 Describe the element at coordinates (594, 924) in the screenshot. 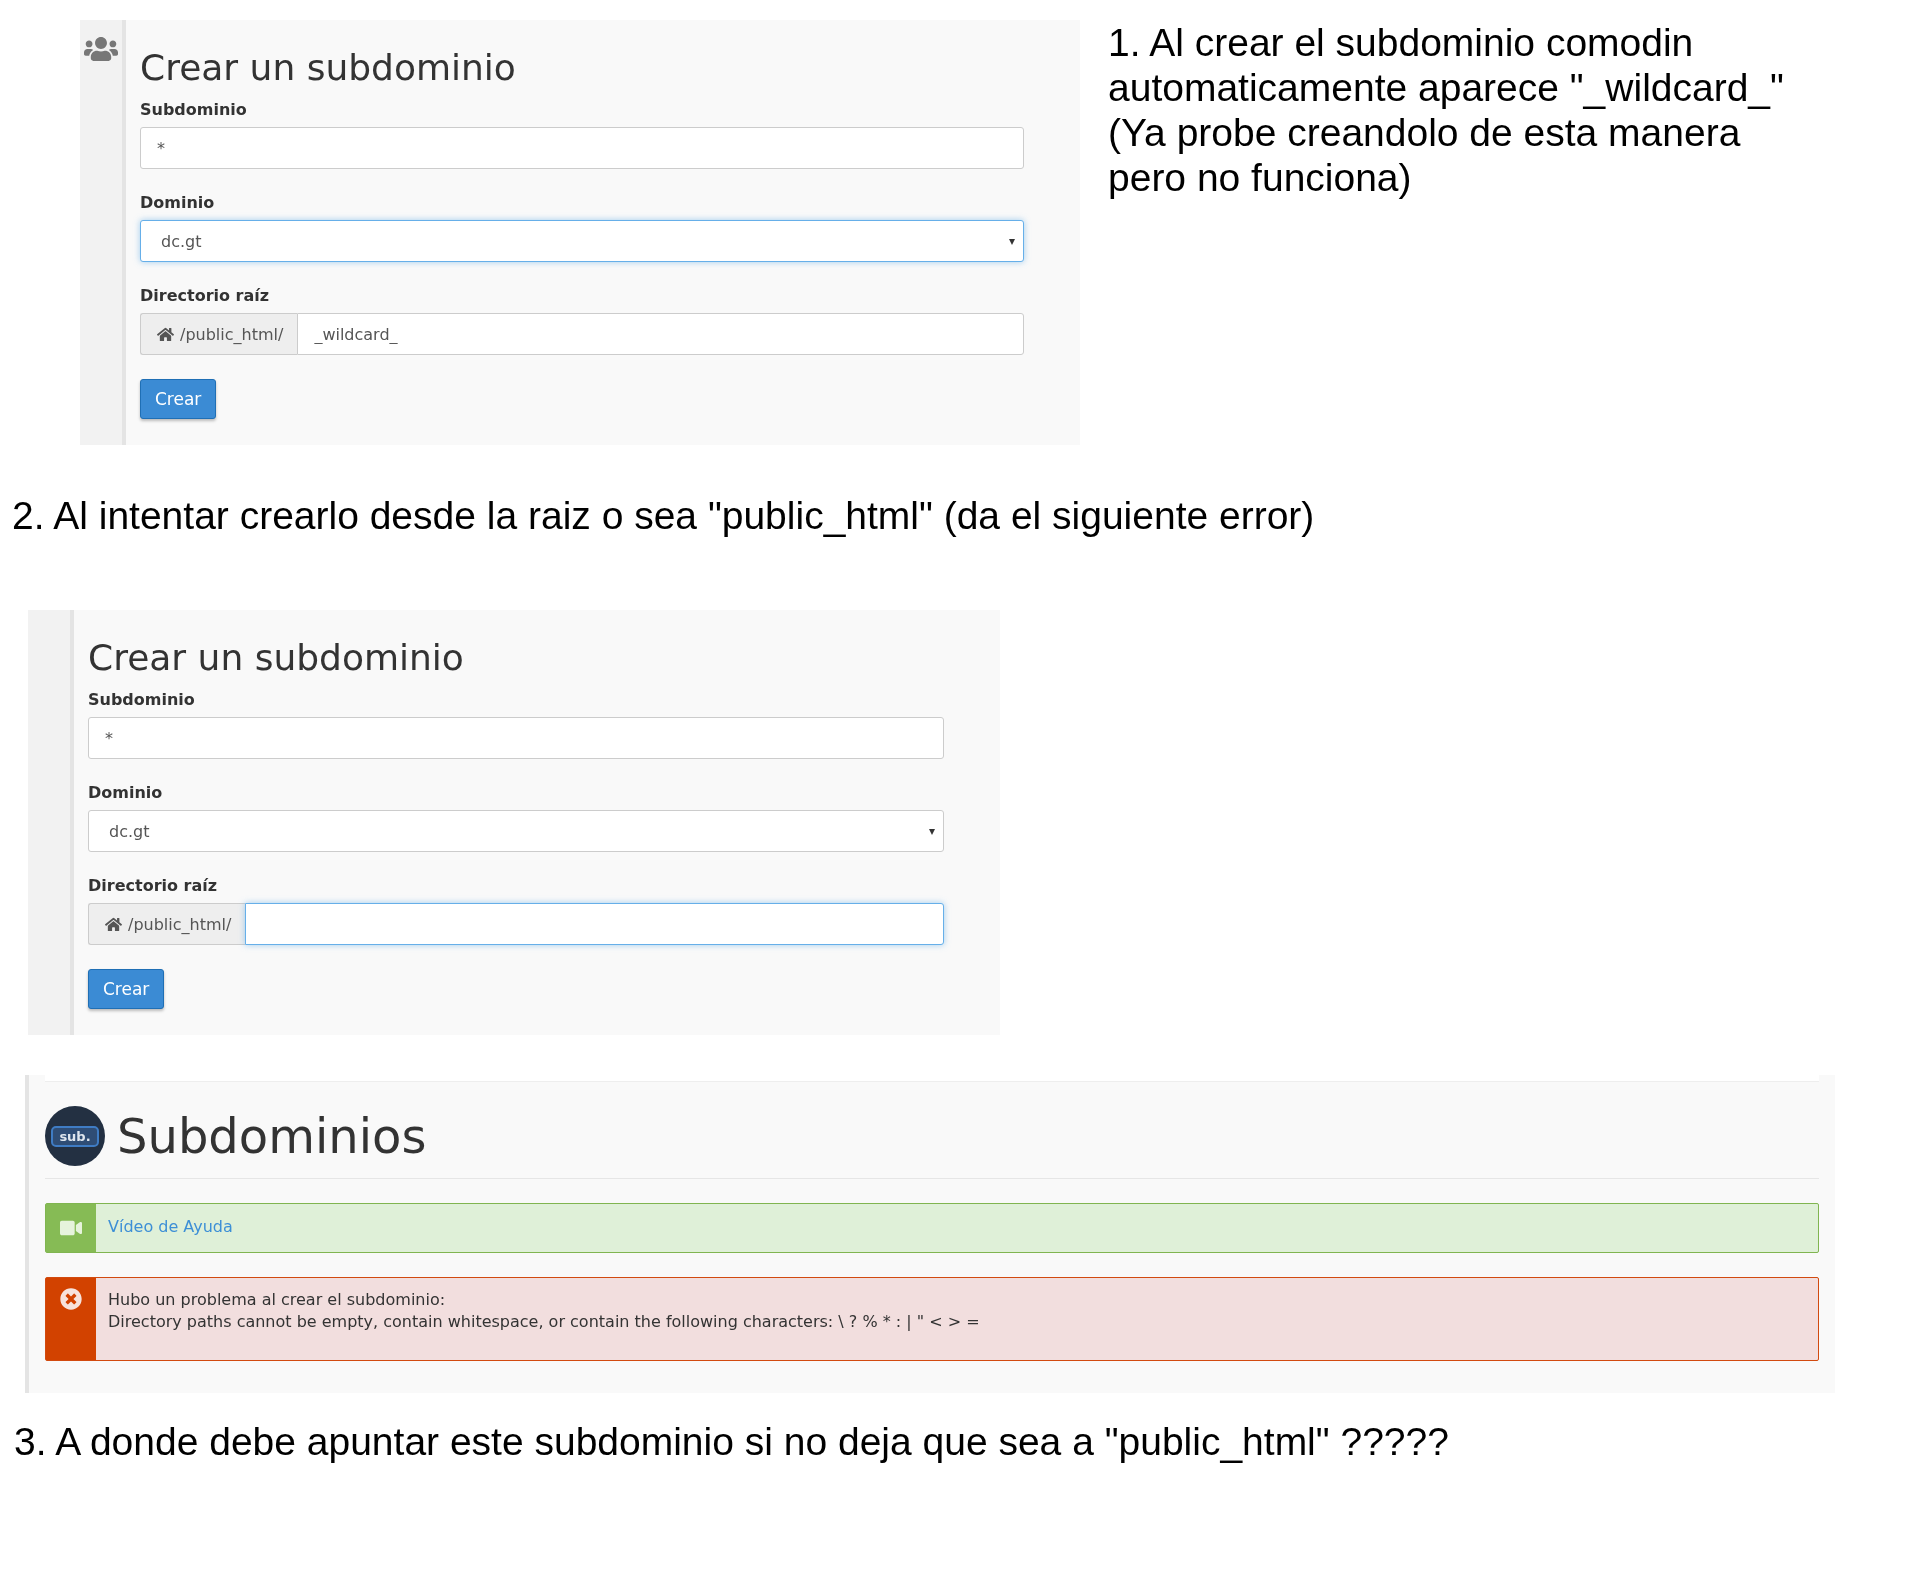

I see `document-root-field` at that location.